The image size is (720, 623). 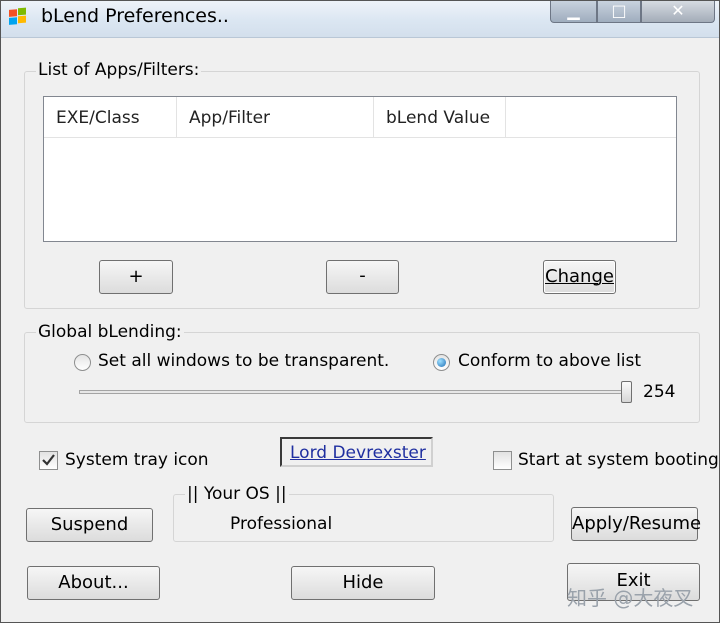 What do you see at coordinates (355, 392) in the screenshot?
I see `blend-slider-track` at bounding box center [355, 392].